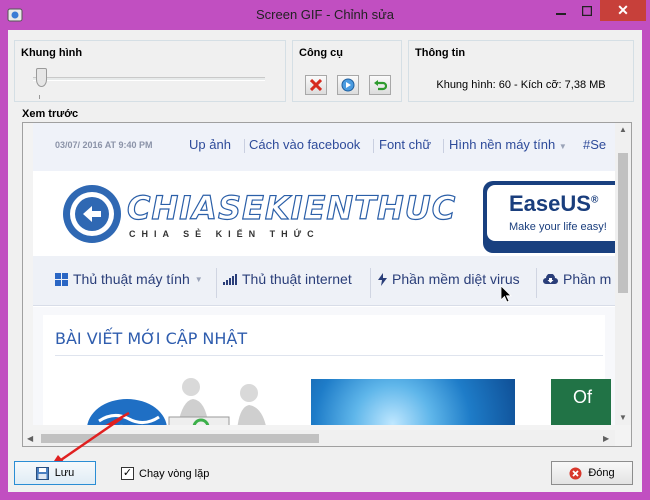 The image size is (650, 500). Describe the element at coordinates (325, 15) in the screenshot. I see `title-bar: Screen GIF - Chỉnh sửa ✕` at that location.